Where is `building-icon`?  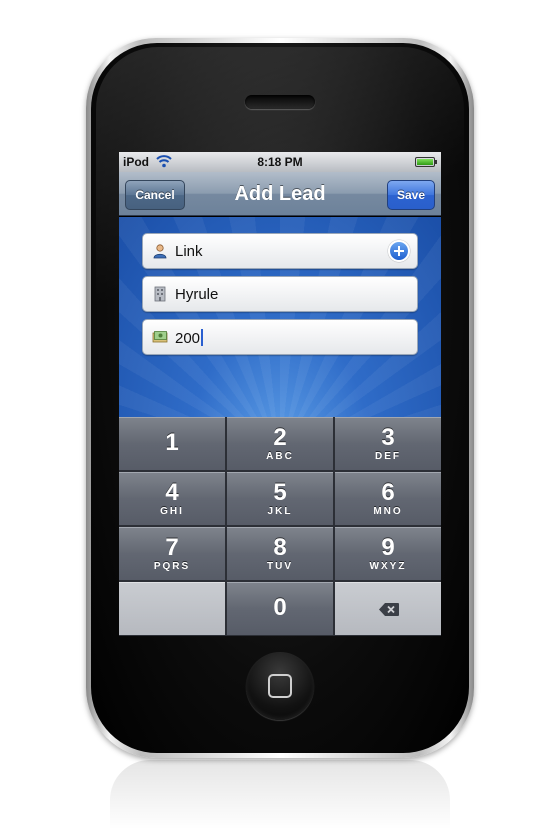
building-icon is located at coordinates (160, 294).